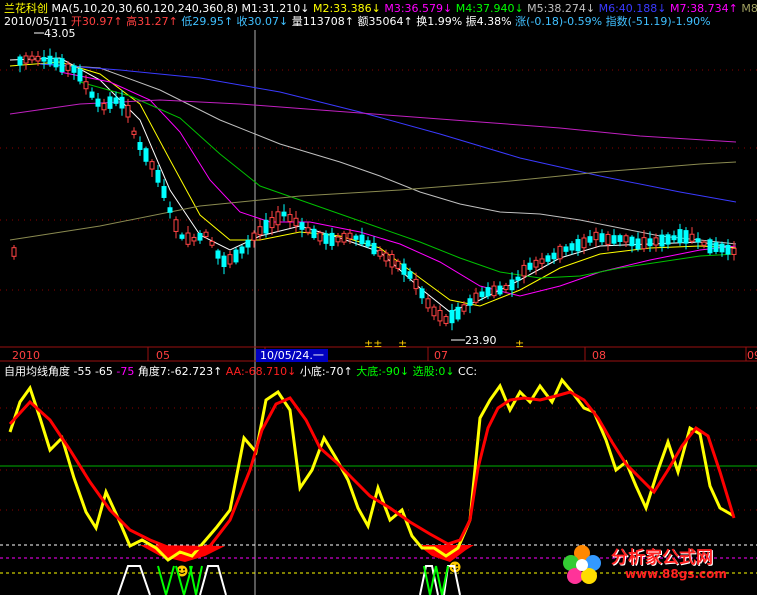  I want to click on price-high-label: 43.05, so click(60, 33).